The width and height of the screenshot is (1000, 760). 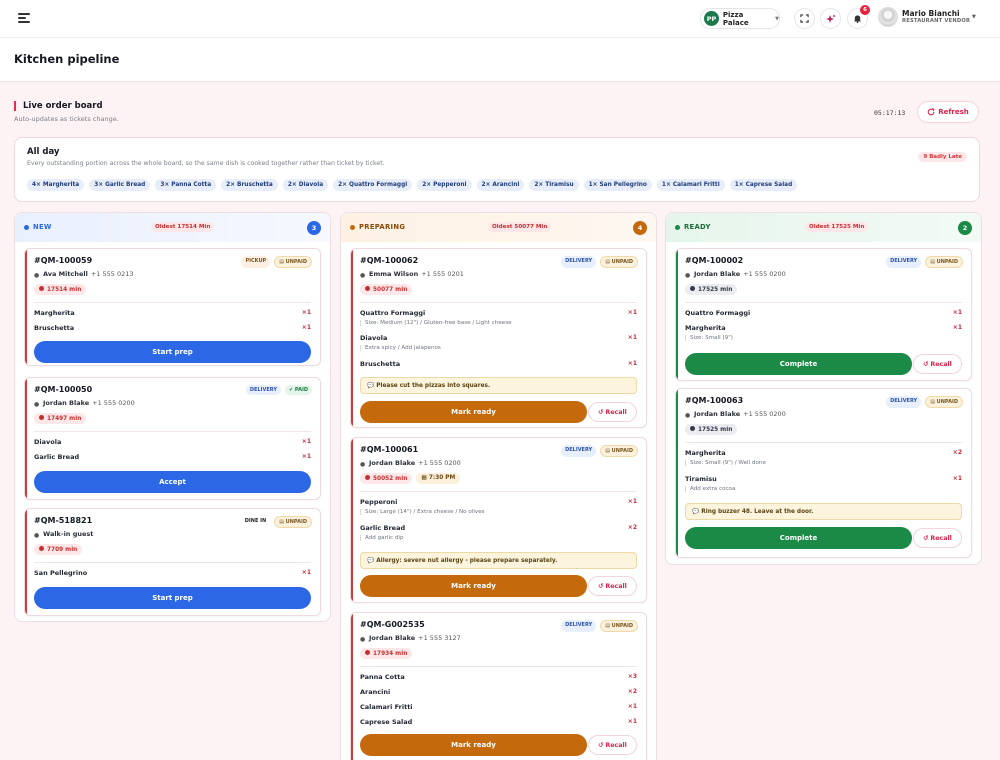 What do you see at coordinates (888, 17) in the screenshot?
I see `avatar` at bounding box center [888, 17].